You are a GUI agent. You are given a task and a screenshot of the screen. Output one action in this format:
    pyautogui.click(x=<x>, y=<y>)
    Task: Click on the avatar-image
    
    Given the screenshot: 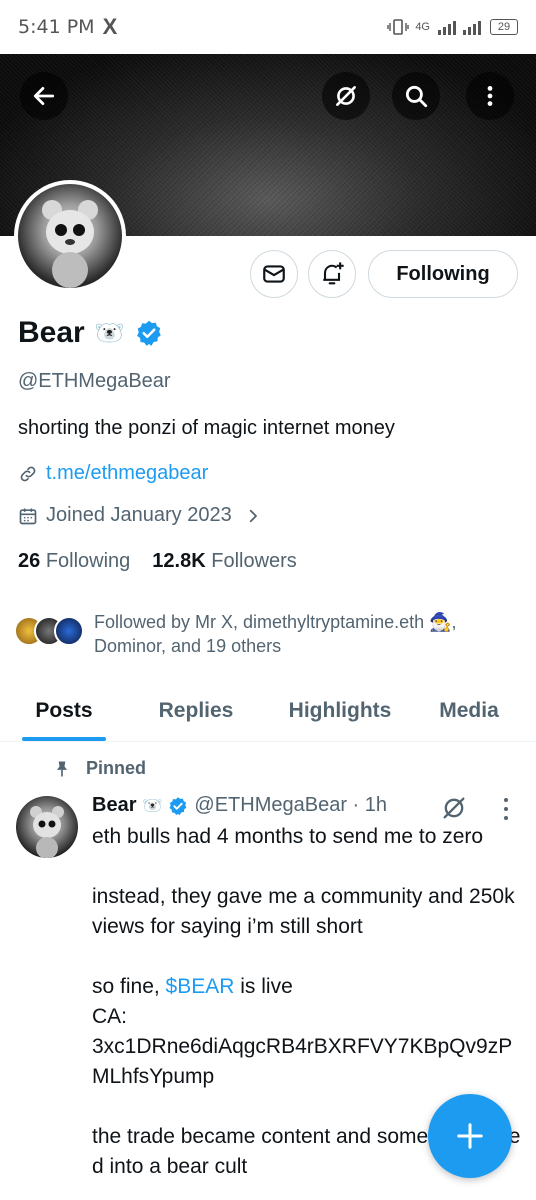 What is the action you would take?
    pyautogui.click(x=70, y=236)
    